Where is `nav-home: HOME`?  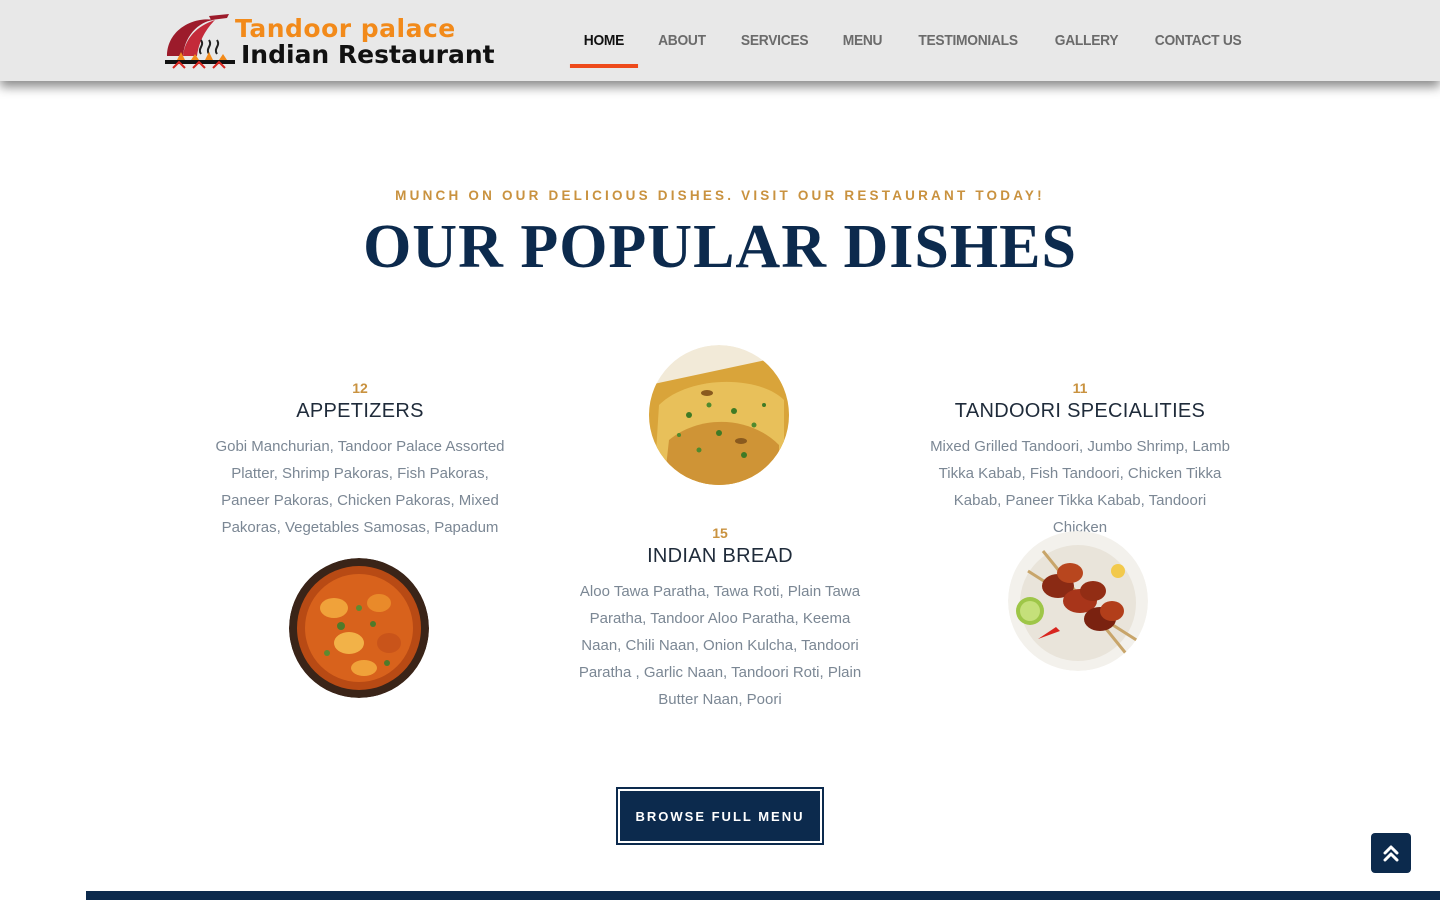
nav-home: HOME is located at coordinates (603, 40).